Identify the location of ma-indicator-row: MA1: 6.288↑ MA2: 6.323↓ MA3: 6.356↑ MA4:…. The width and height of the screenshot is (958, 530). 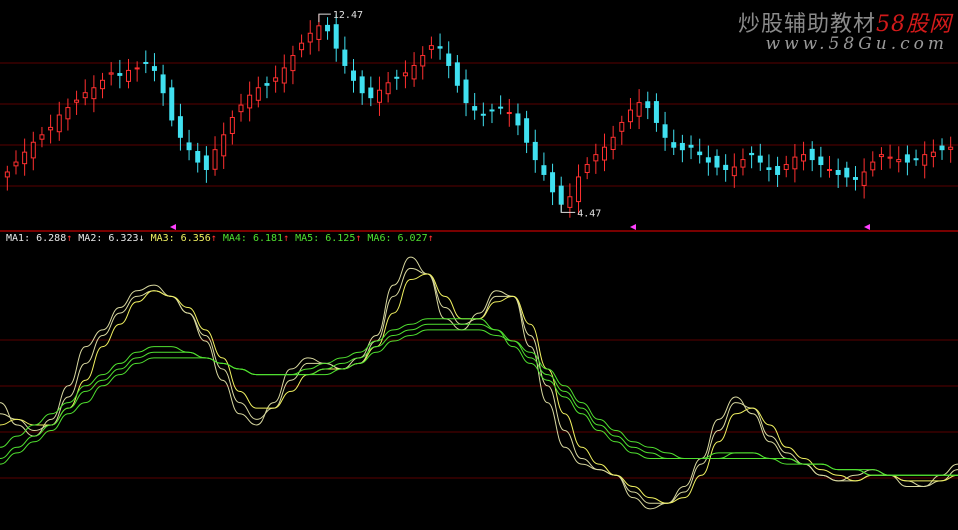
(220, 238).